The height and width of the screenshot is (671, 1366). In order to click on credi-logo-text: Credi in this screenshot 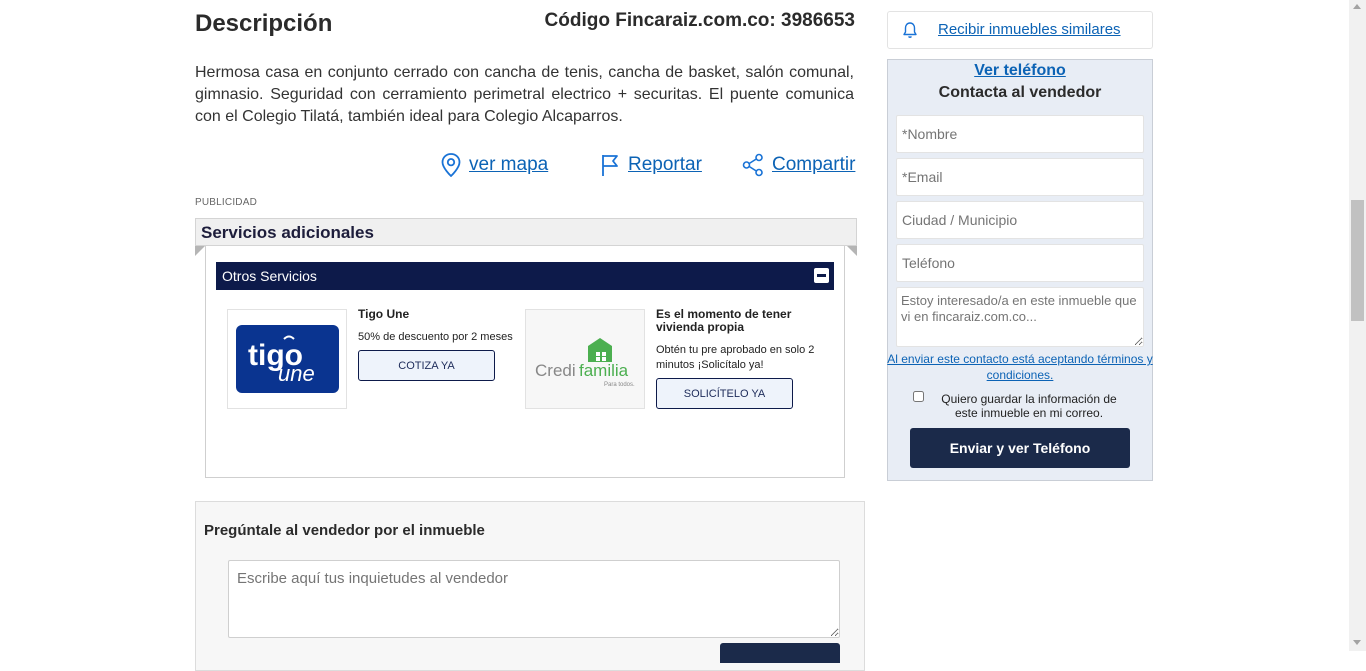, I will do `click(555, 370)`.